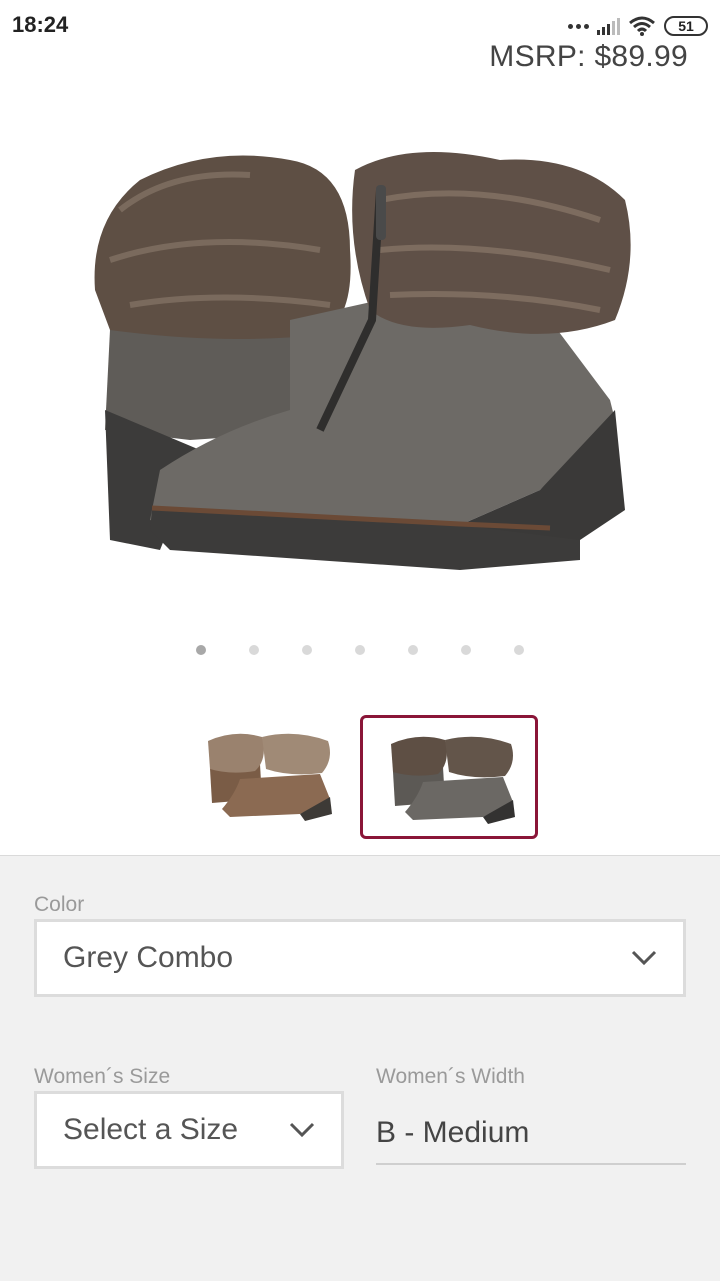 This screenshot has width=720, height=1281. I want to click on status-time: 18:24, so click(40, 24).